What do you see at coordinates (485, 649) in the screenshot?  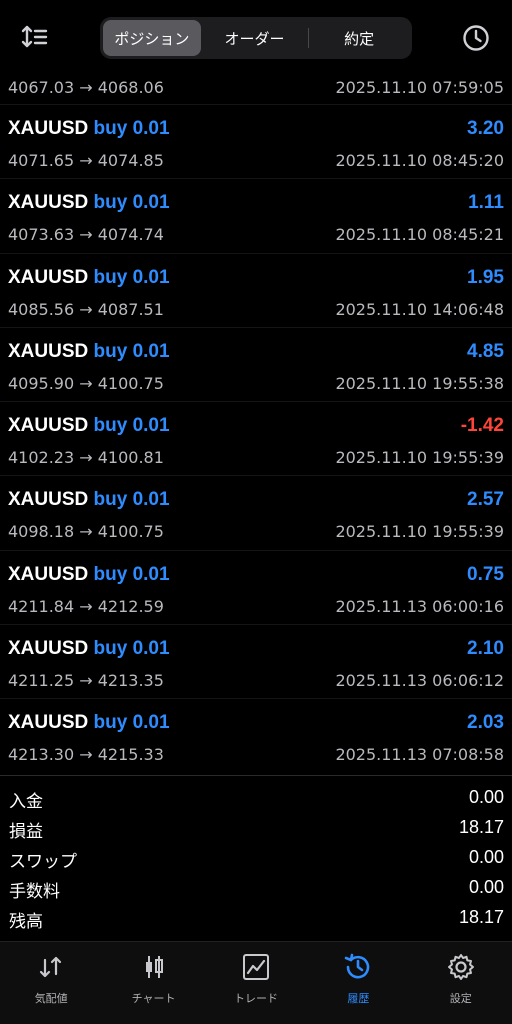 I see `deal-profit: 2.10` at bounding box center [485, 649].